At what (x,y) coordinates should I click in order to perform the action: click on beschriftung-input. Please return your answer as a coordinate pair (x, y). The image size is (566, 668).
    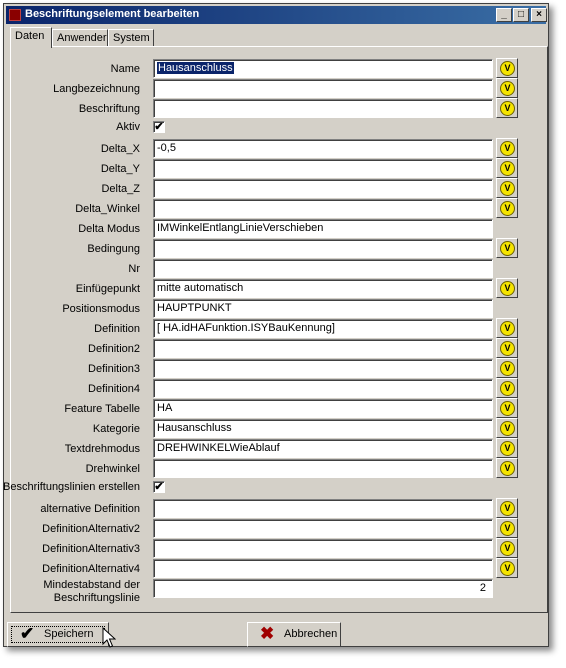
    Looking at the image, I should click on (323, 108).